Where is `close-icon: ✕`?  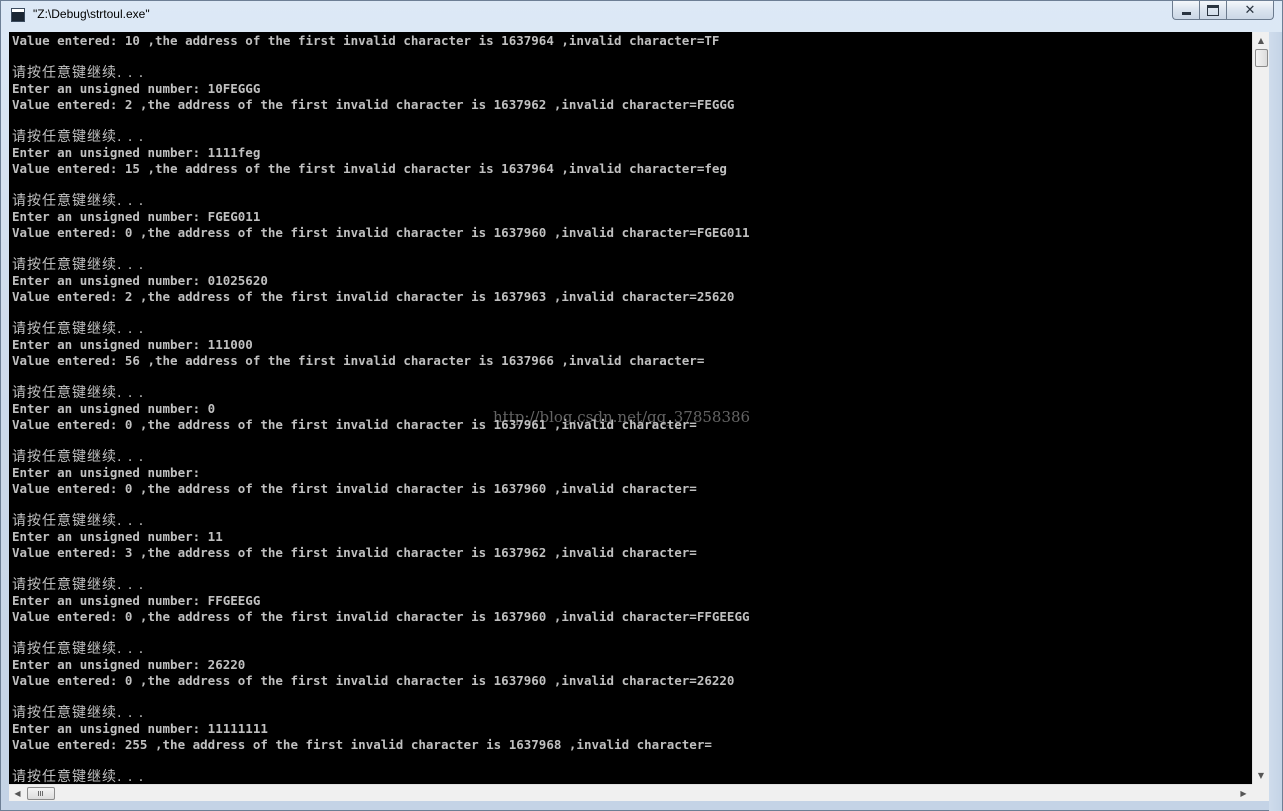 close-icon: ✕ is located at coordinates (1250, 10).